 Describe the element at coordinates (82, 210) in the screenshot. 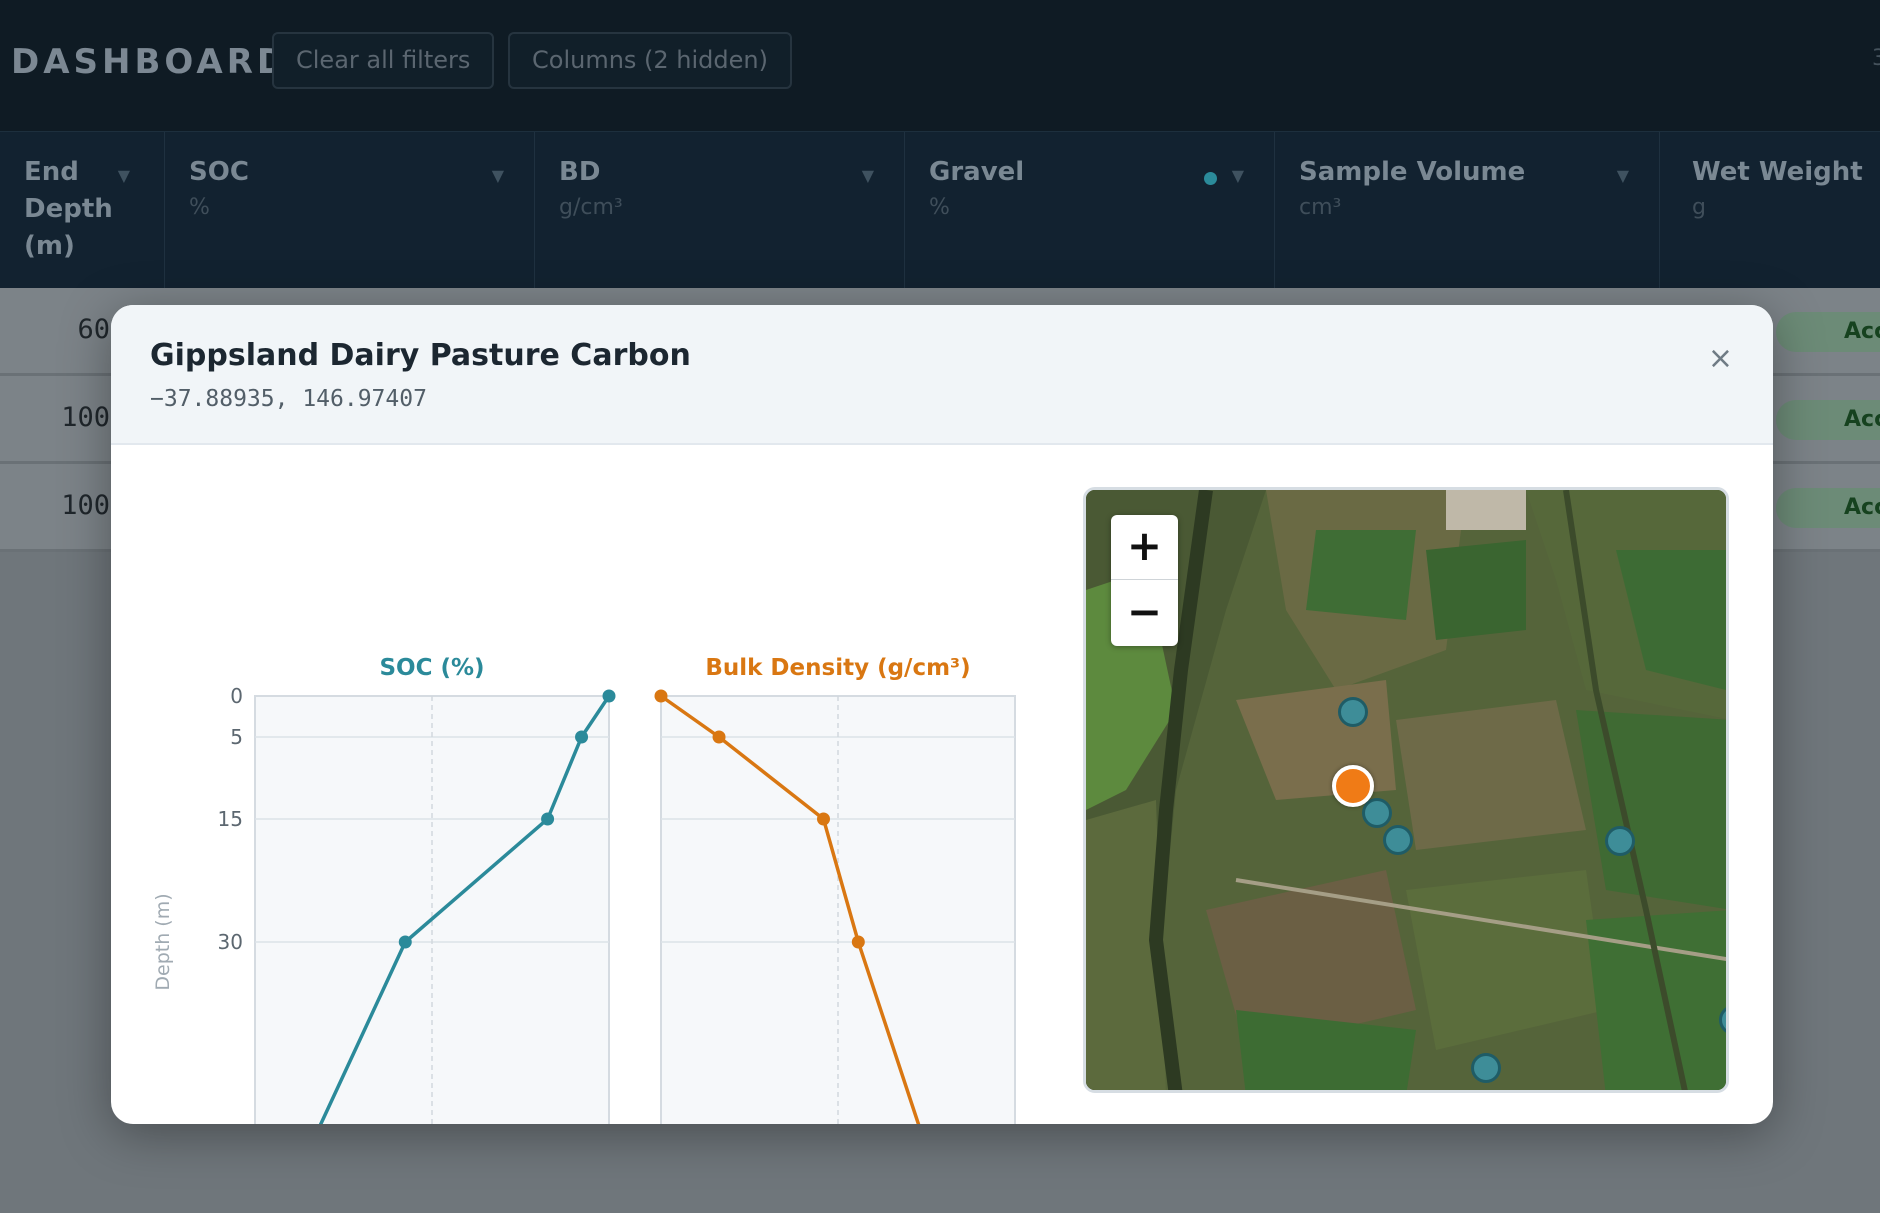

I see `column-header-end-depth: End Depth (m) ▼` at that location.